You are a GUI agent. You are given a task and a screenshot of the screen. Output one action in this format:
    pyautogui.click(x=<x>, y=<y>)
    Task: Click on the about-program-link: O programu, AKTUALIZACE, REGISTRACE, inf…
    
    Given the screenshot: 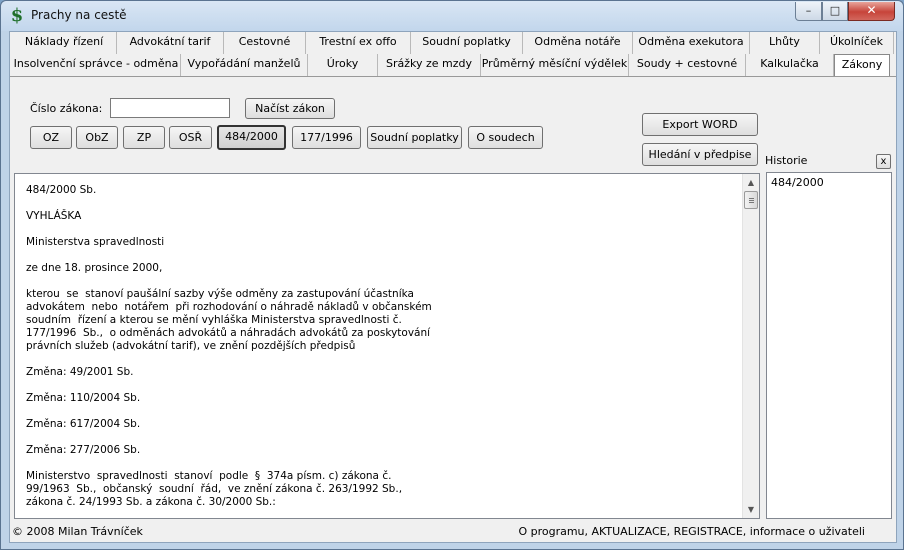 What is the action you would take?
    pyautogui.click(x=691, y=531)
    